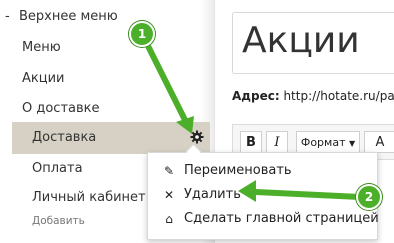 Image resolution: width=394 pixels, height=243 pixels. Describe the element at coordinates (169, 219) in the screenshot. I see `home-icon: ⌂` at that location.